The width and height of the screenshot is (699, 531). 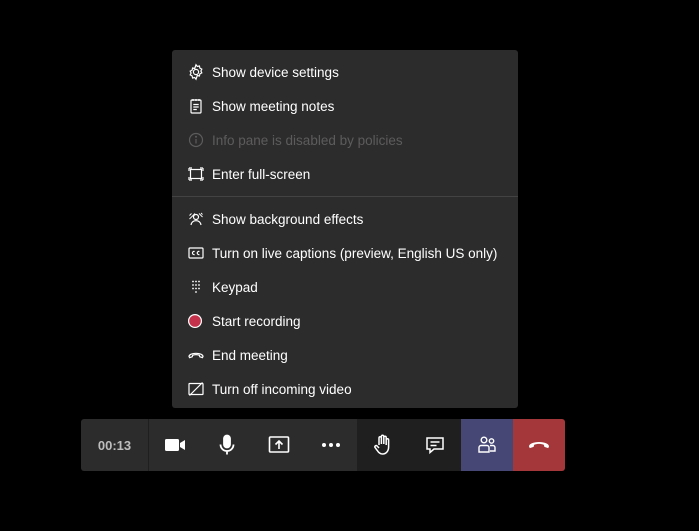 I want to click on camera-icon, so click(x=175, y=445).